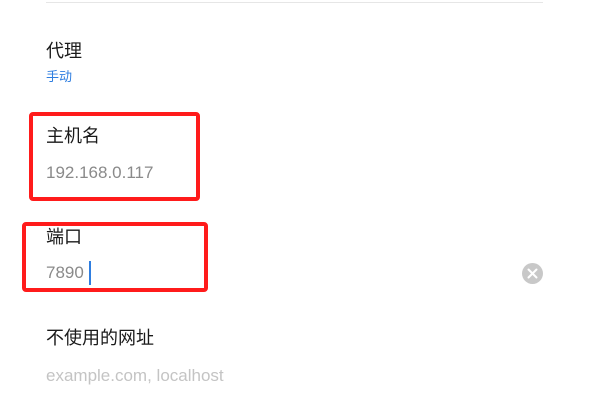 This screenshot has width=601, height=400. I want to click on clear-port-button, so click(532, 273).